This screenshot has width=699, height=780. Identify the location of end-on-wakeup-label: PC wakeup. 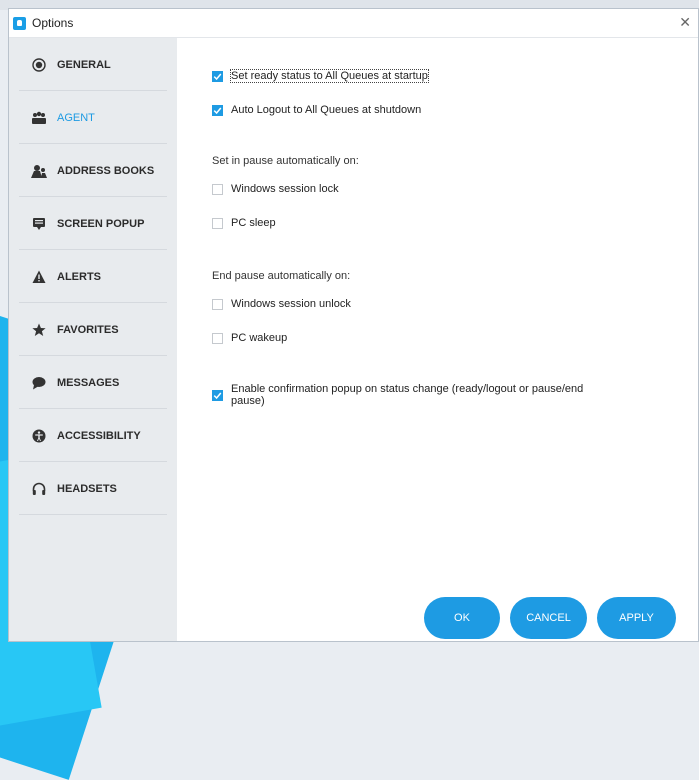
(259, 338).